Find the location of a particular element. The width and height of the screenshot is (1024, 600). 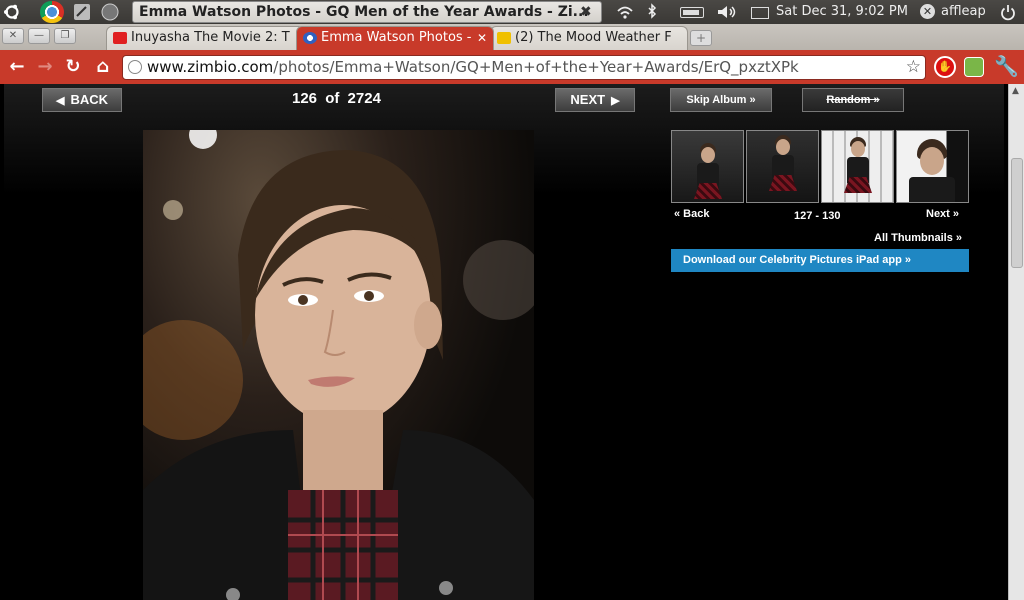

ubuntu-logo-icon is located at coordinates (12, 12).